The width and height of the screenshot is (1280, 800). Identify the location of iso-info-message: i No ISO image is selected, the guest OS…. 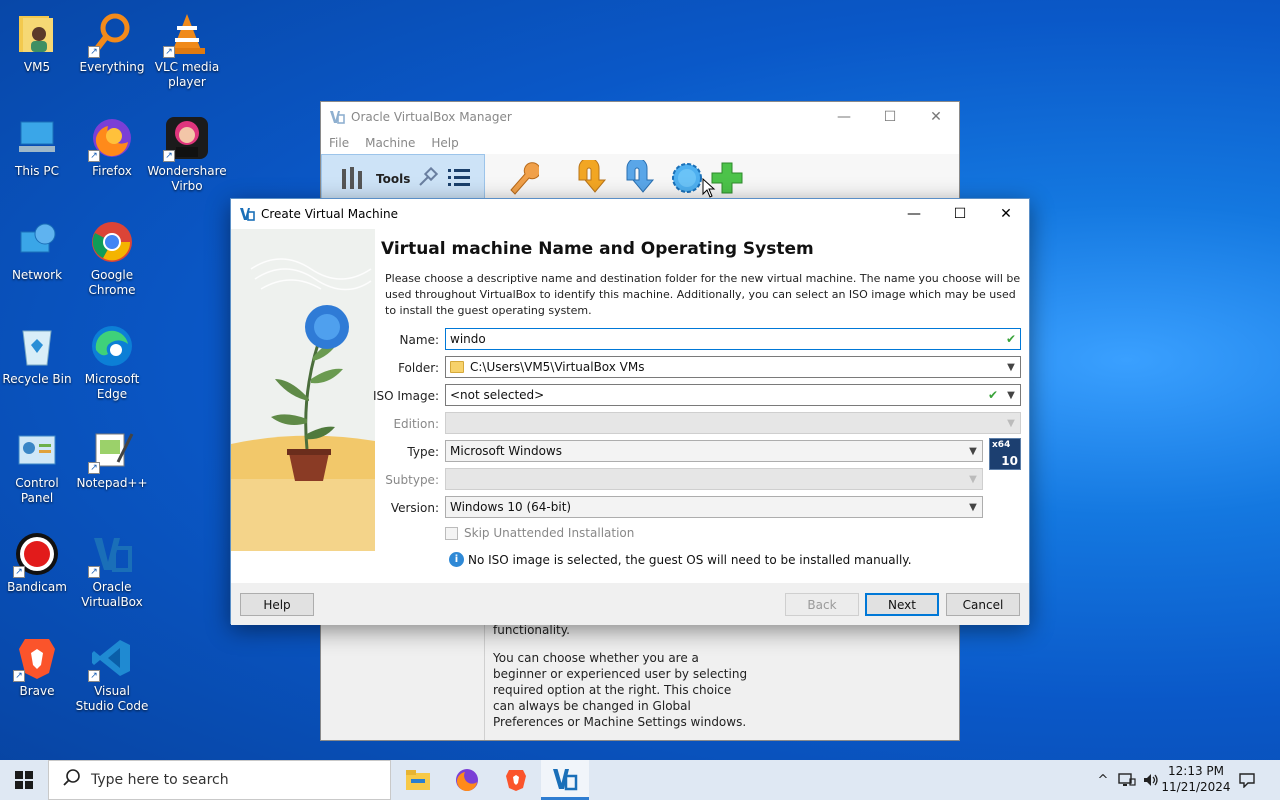
(680, 559).